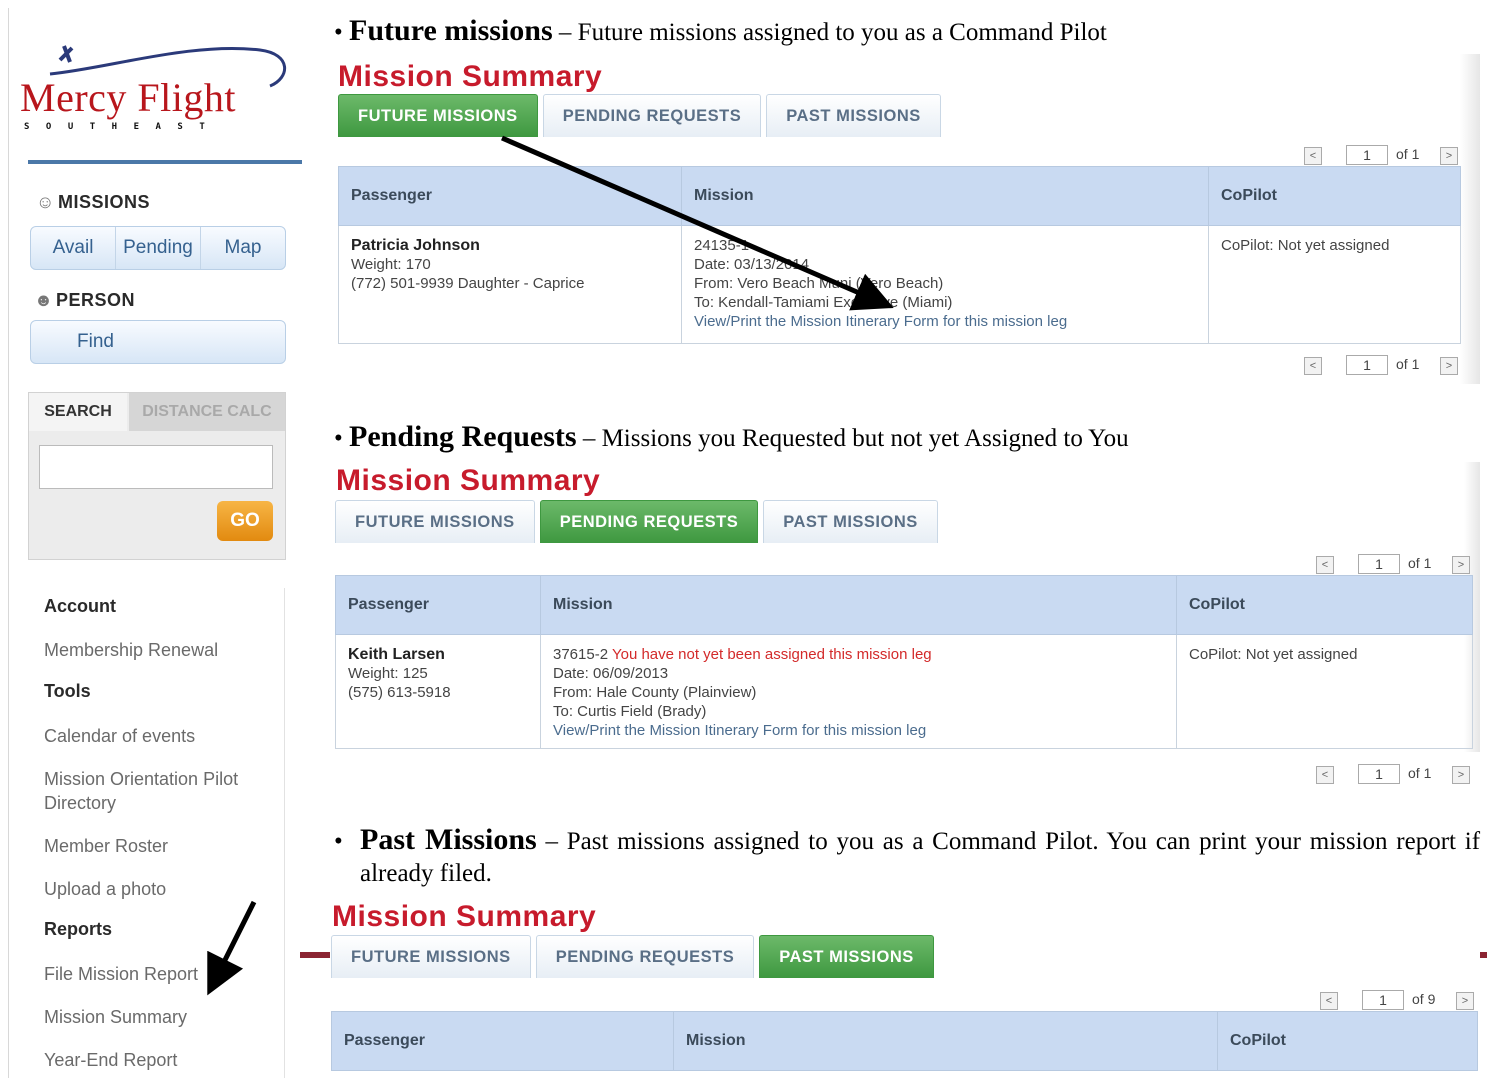 This screenshot has width=1487, height=1078. What do you see at coordinates (232, 948) in the screenshot?
I see `arrow-to-mission-summary` at bounding box center [232, 948].